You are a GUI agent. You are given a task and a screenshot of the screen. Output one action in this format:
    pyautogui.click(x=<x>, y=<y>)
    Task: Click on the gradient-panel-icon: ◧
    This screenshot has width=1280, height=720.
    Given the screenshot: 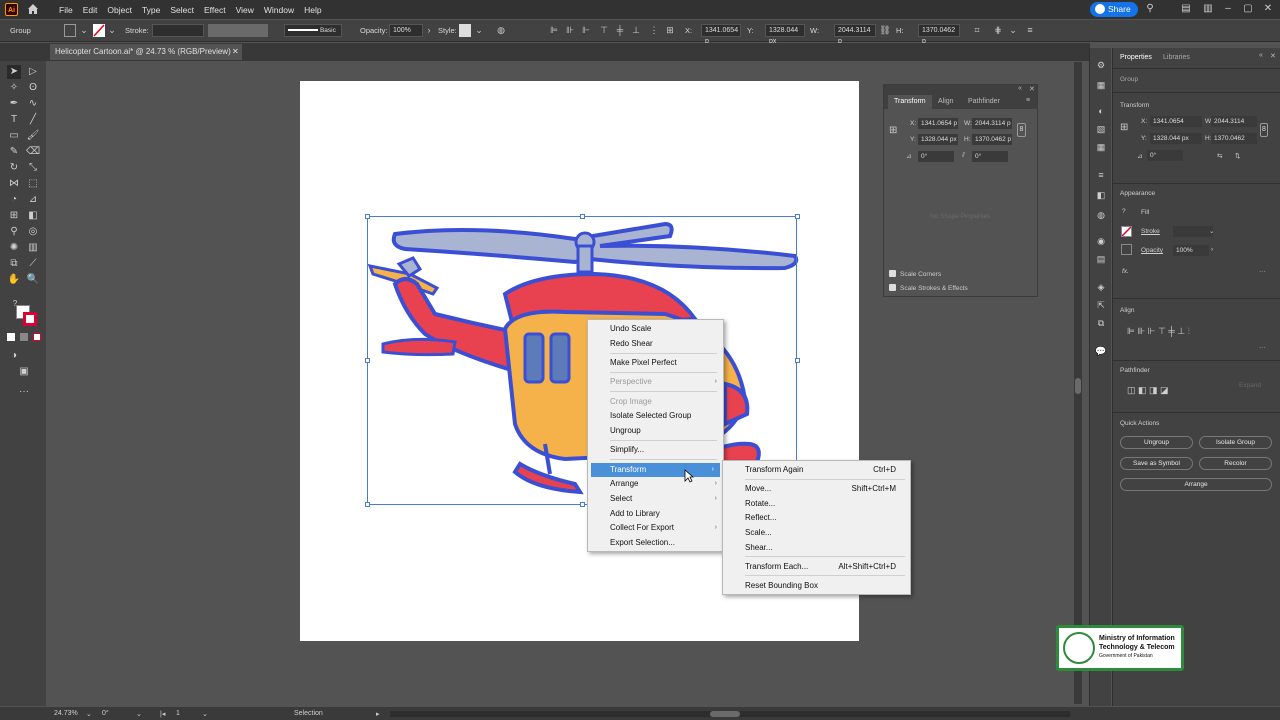 What is the action you would take?
    pyautogui.click(x=1101, y=195)
    